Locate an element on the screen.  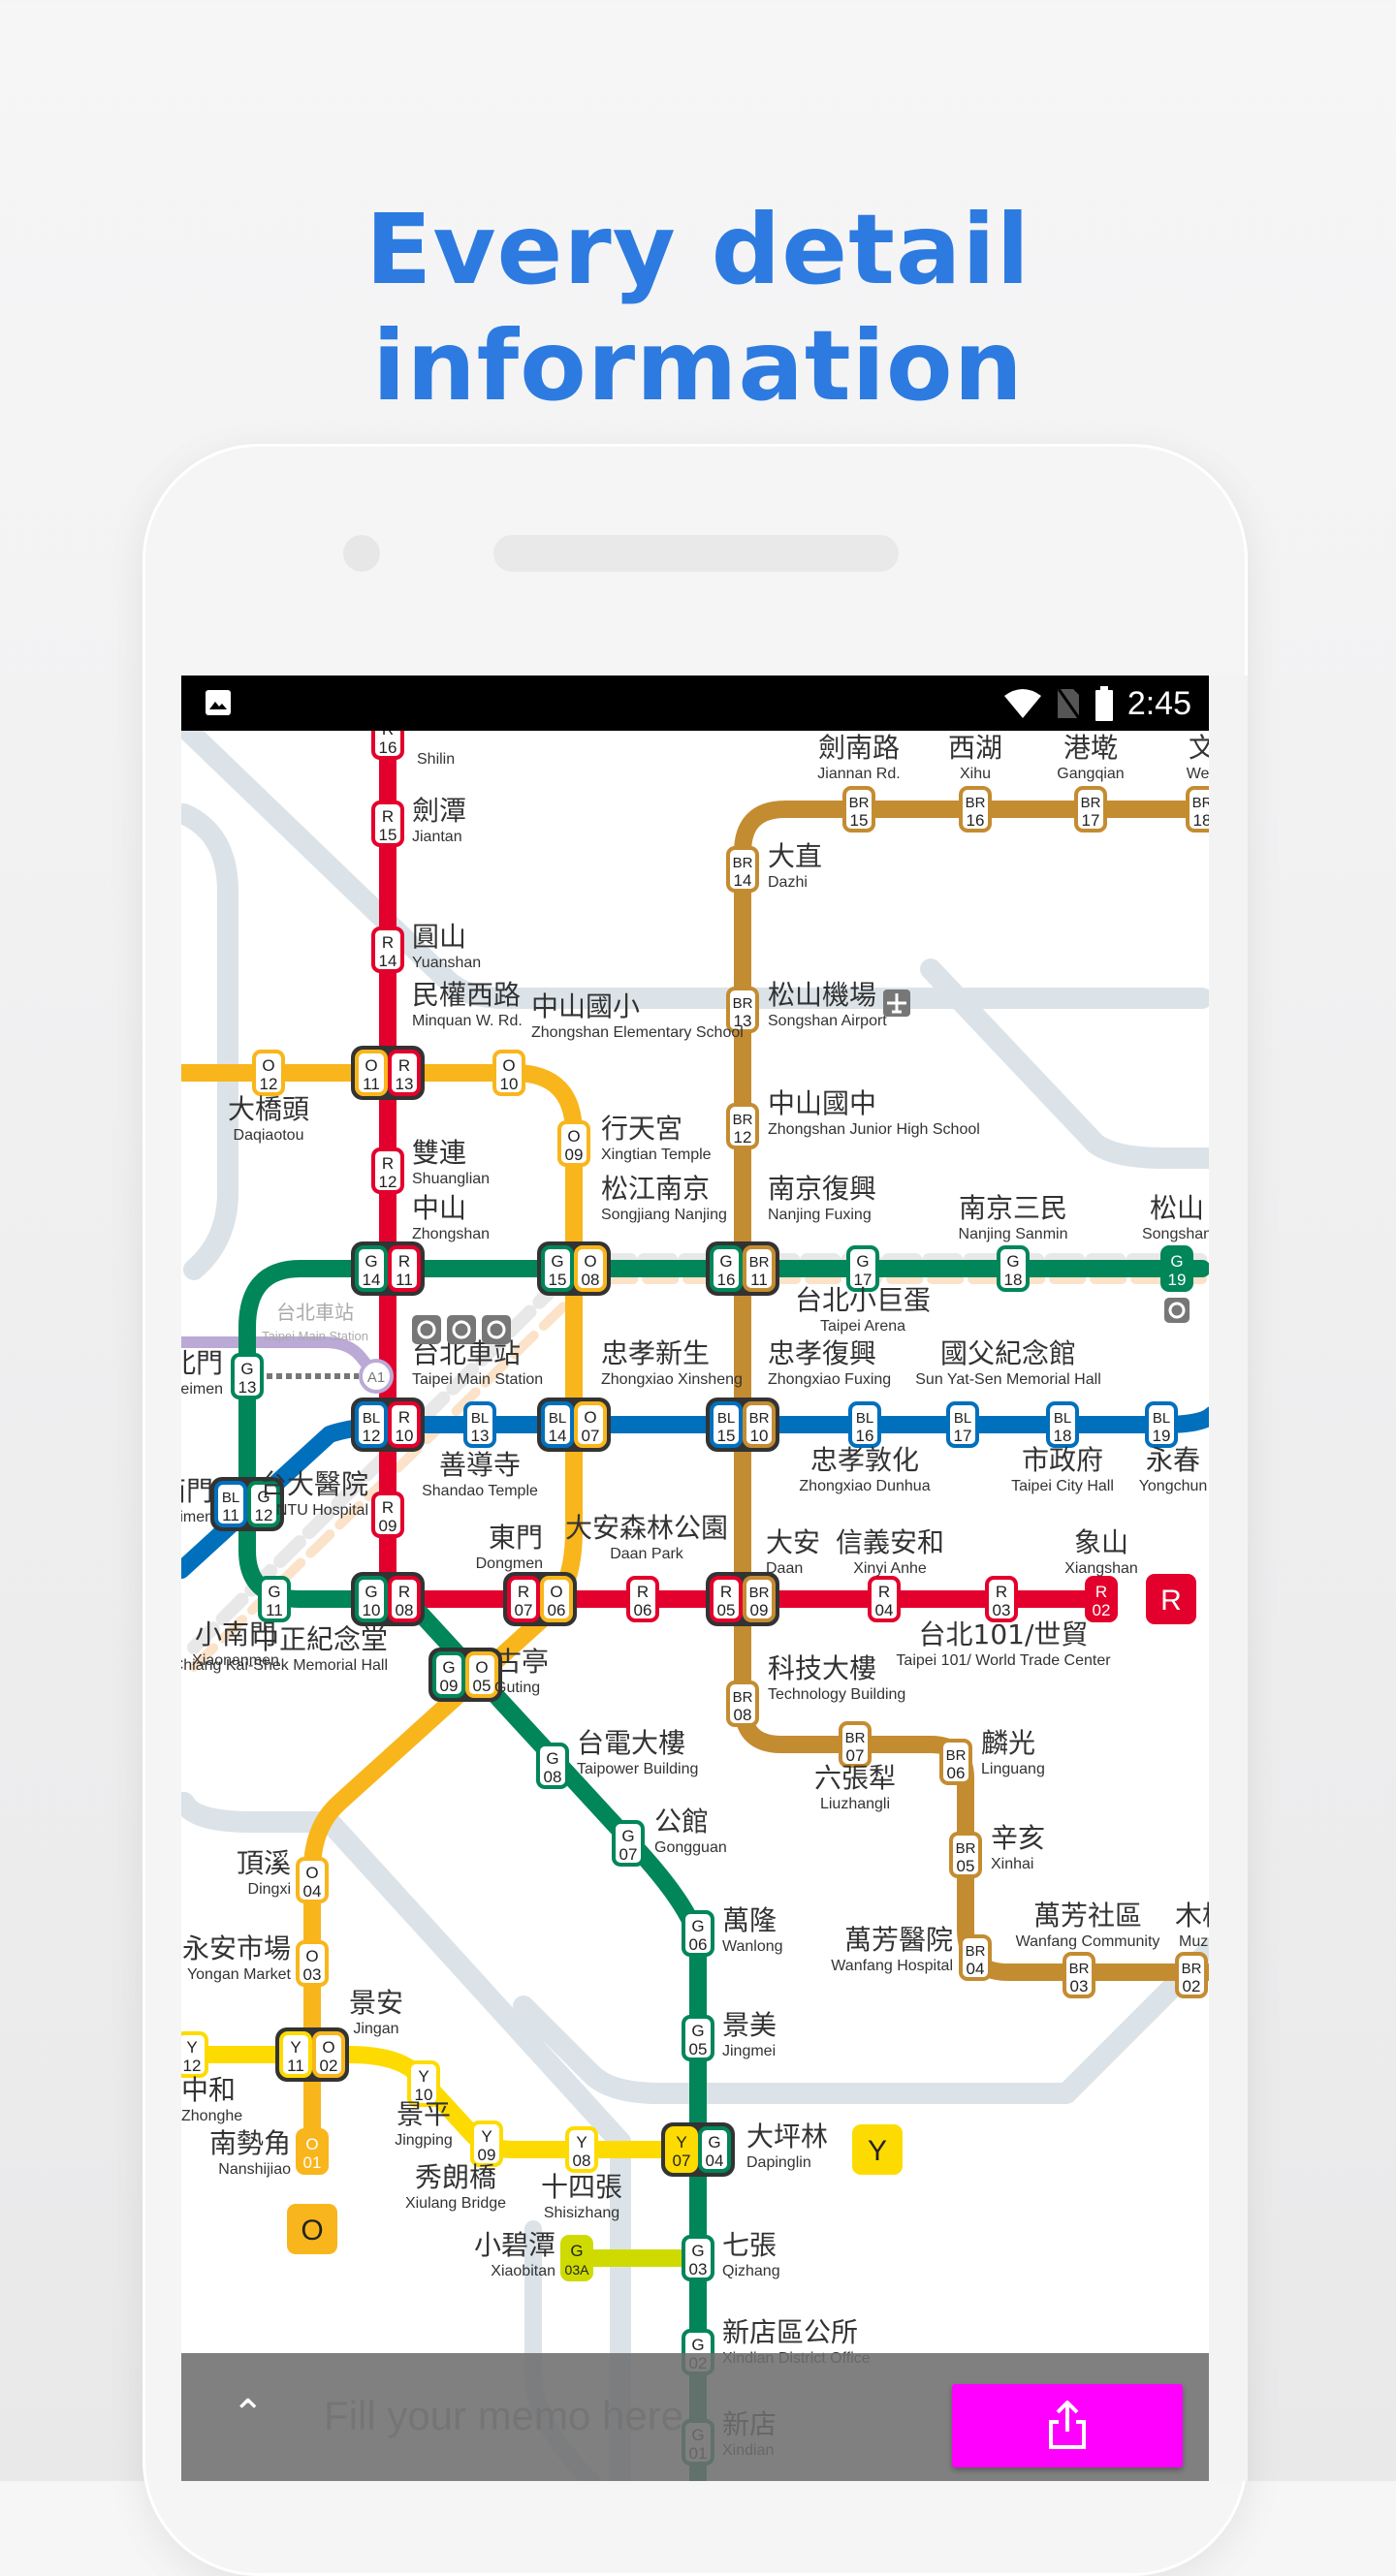
station-label: 松山 Songshan is located at coordinates (1175, 1217).